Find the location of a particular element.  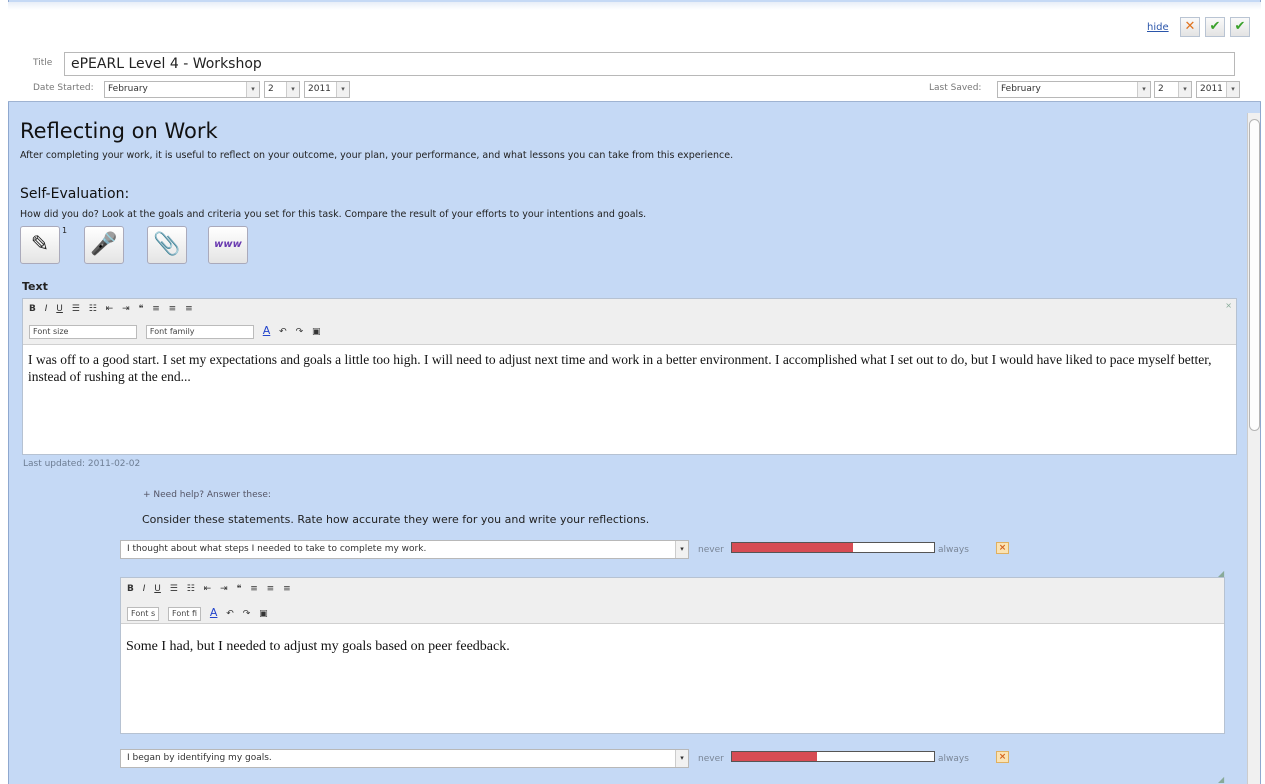

font-size-select: Font size is located at coordinates (83, 332).